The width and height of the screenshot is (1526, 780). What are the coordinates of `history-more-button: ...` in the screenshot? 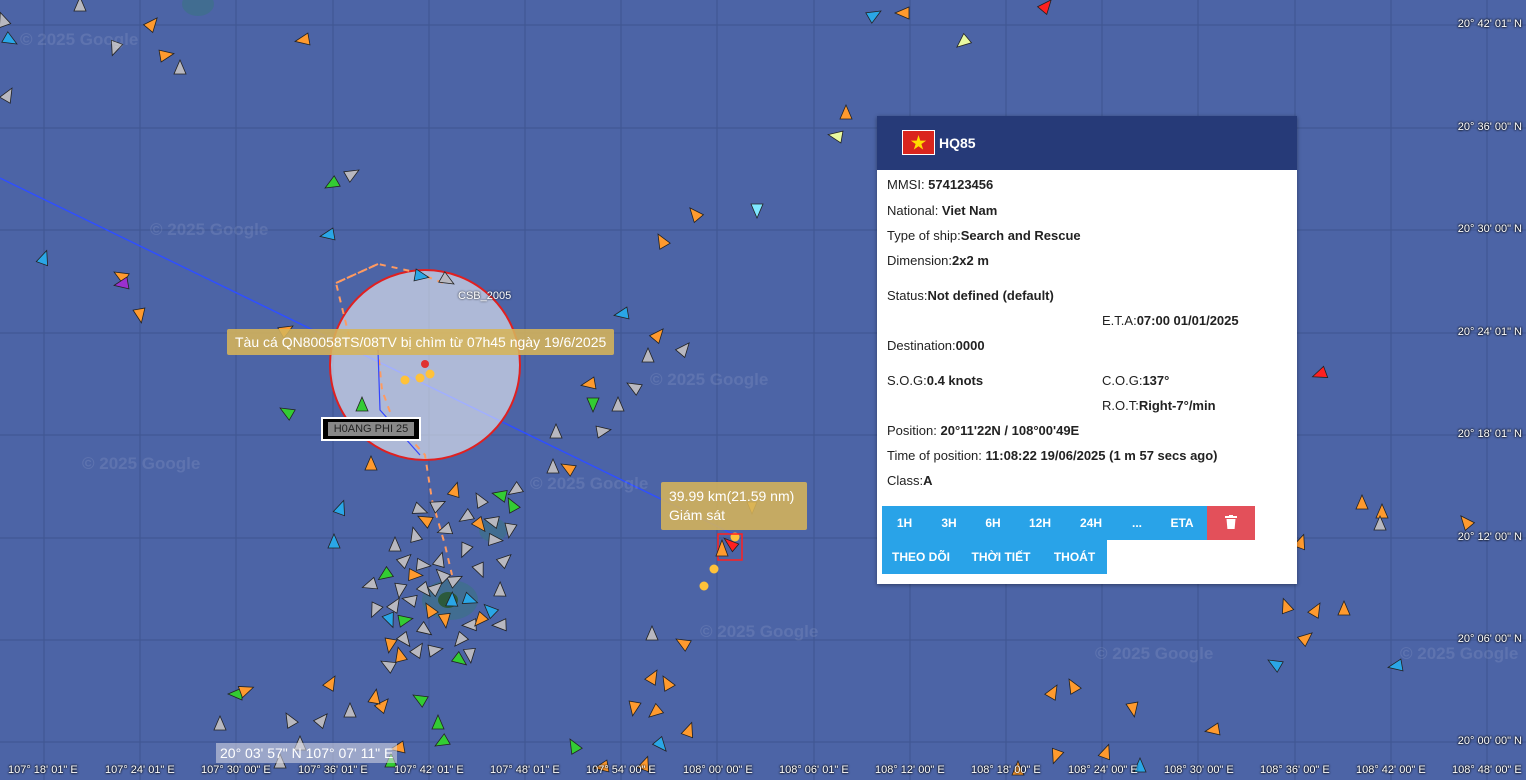 It's located at (1137, 523).